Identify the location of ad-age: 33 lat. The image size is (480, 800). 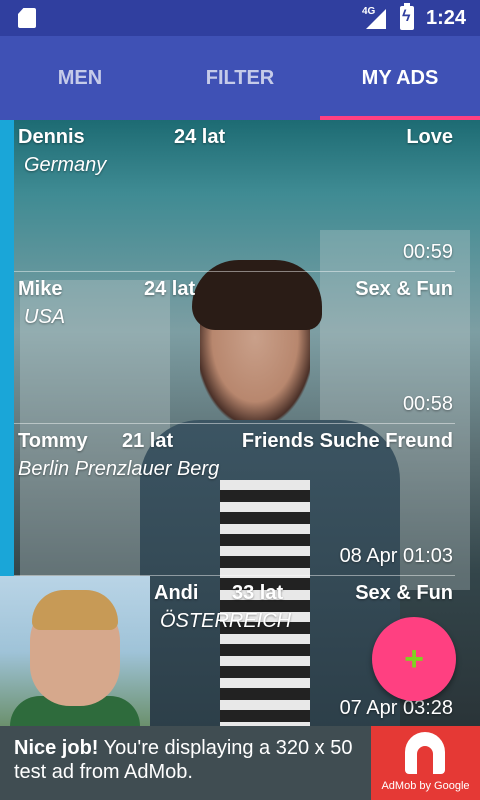
(258, 593).